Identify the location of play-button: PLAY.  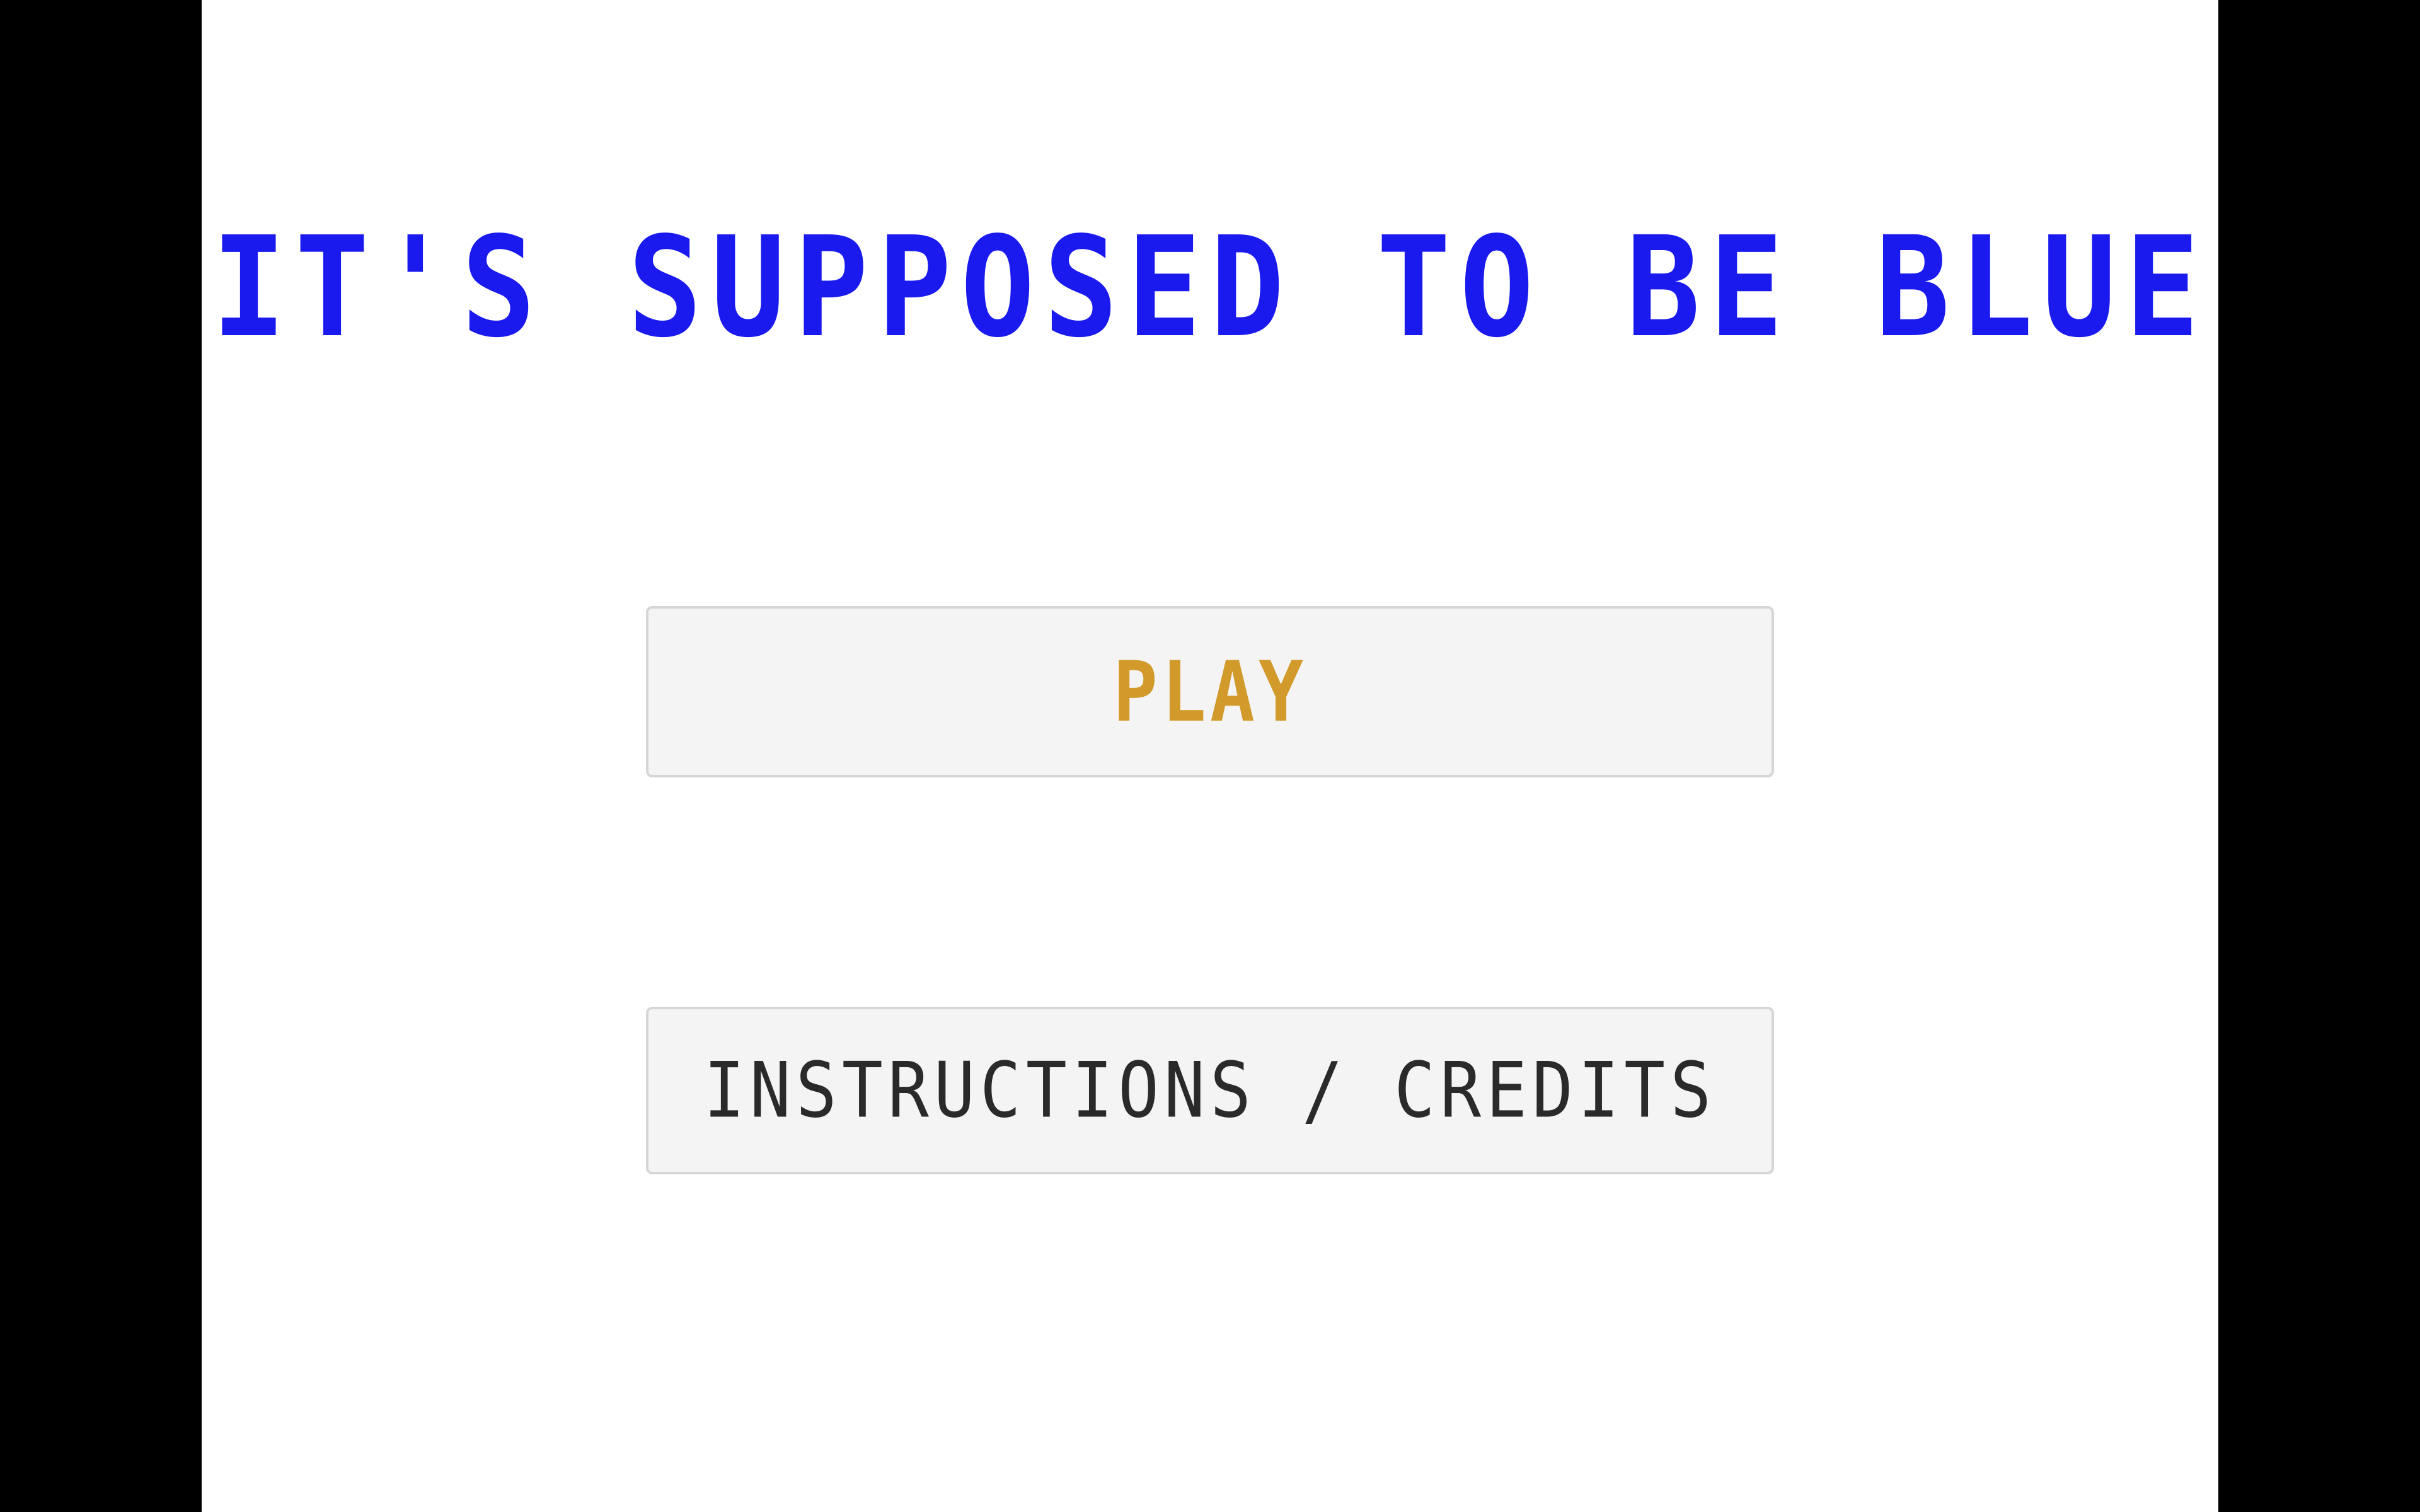
(1210, 691).